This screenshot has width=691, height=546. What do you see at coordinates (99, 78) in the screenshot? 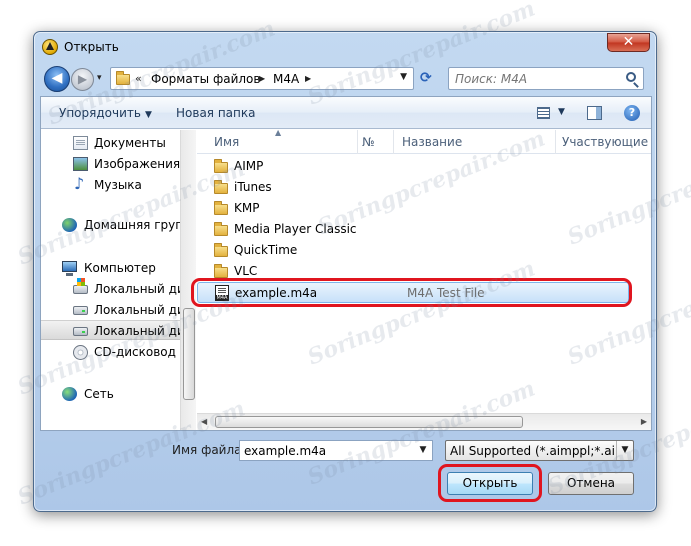
I see `recent-locations-dropdown: ▾` at bounding box center [99, 78].